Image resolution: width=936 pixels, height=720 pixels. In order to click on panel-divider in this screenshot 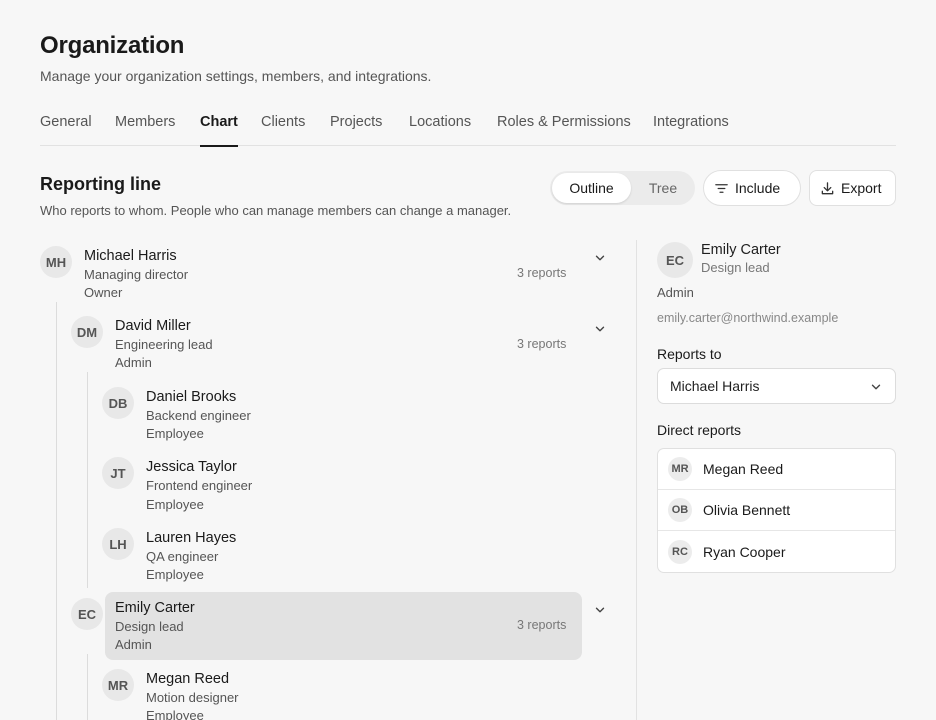, I will do `click(636, 480)`.